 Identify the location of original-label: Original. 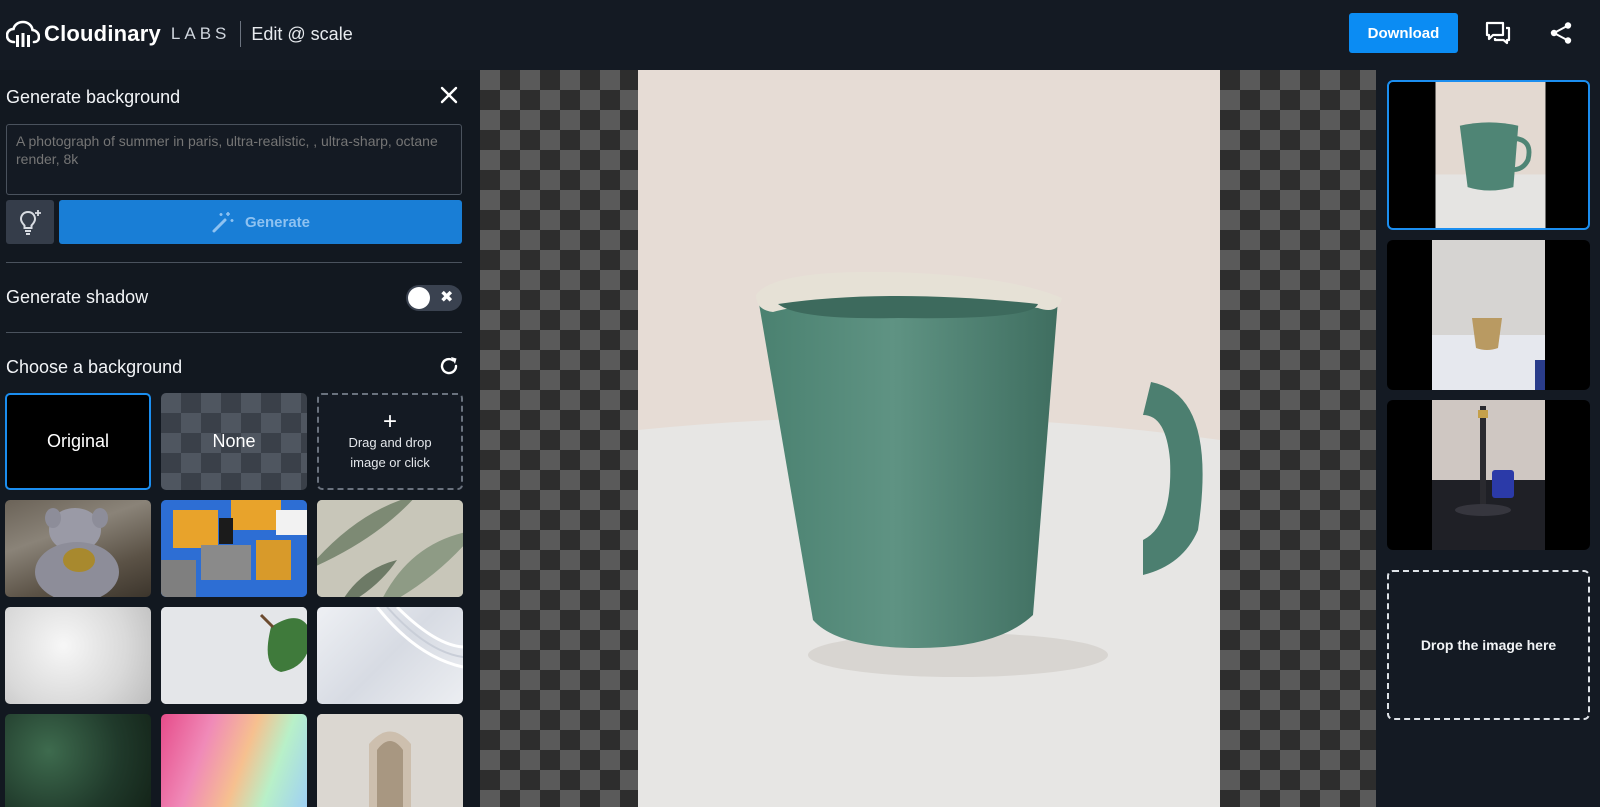
(78, 441).